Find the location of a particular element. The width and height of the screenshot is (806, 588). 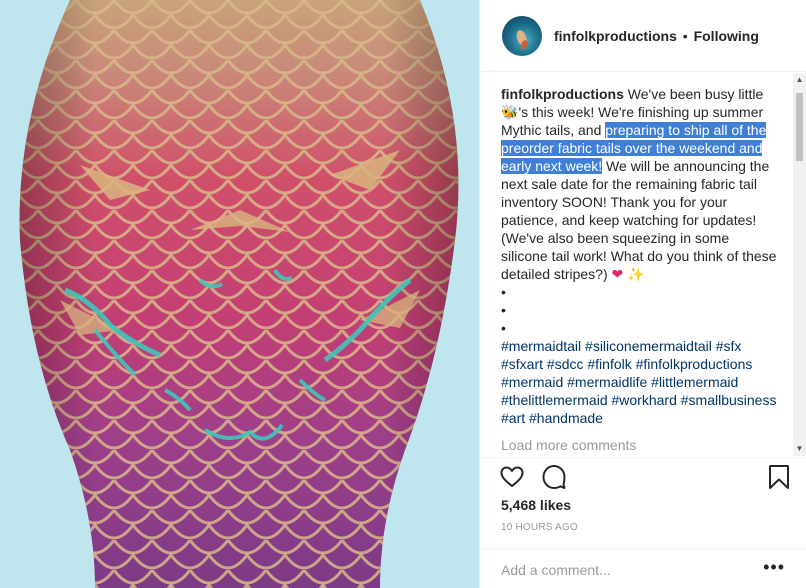

scroll-down-arrow-icon: ▼ is located at coordinates (799, 449).